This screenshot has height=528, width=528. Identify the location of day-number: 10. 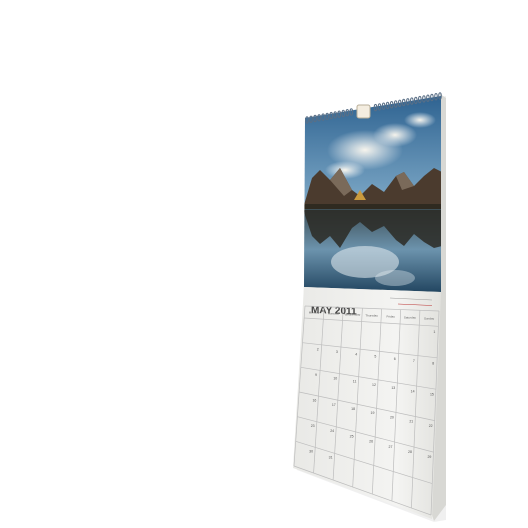
(335, 378).